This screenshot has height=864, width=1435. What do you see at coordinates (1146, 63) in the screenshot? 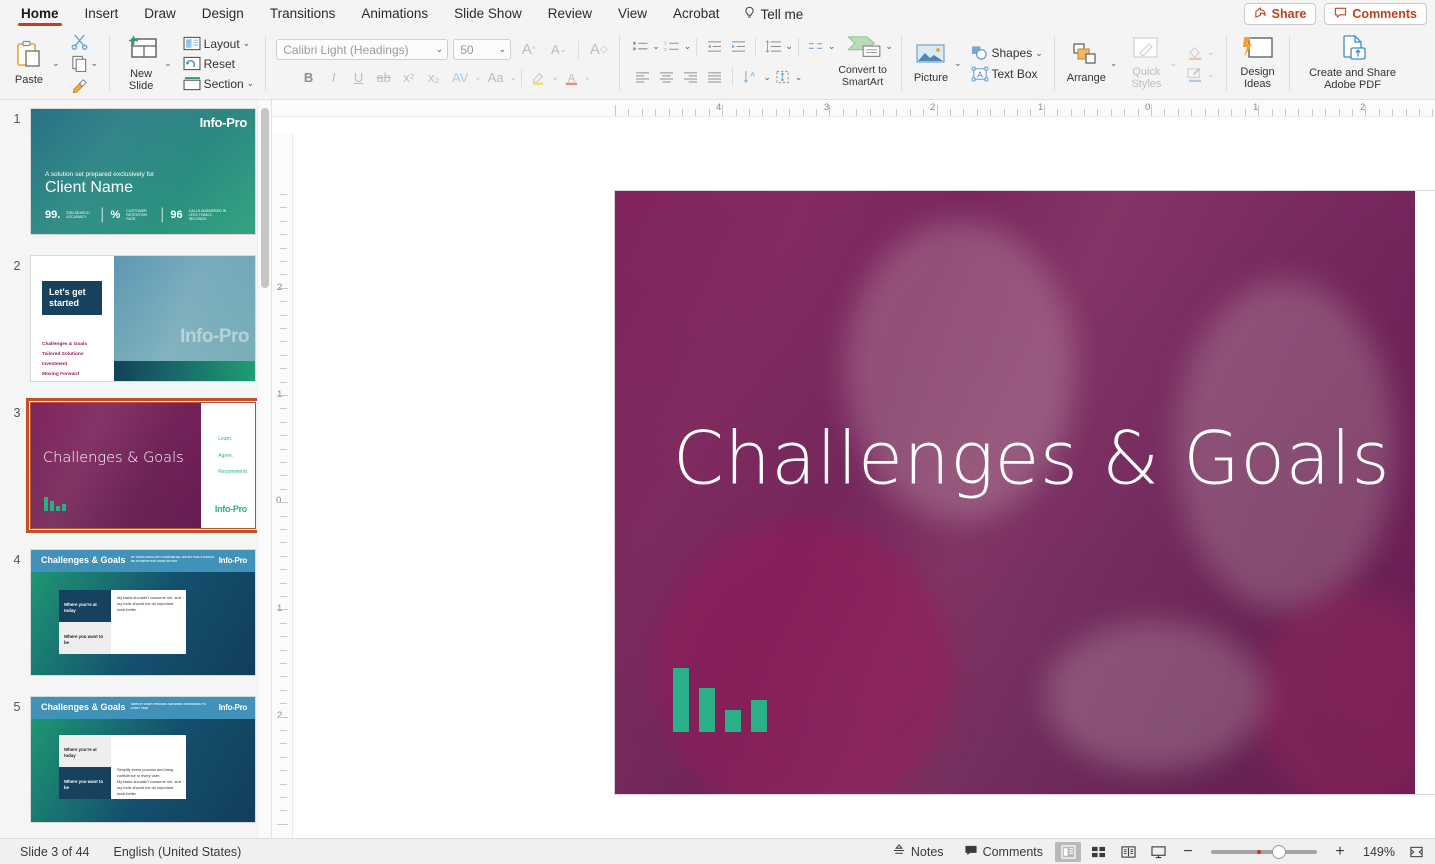
I see `quick-styles-button: Quick Styles` at bounding box center [1146, 63].